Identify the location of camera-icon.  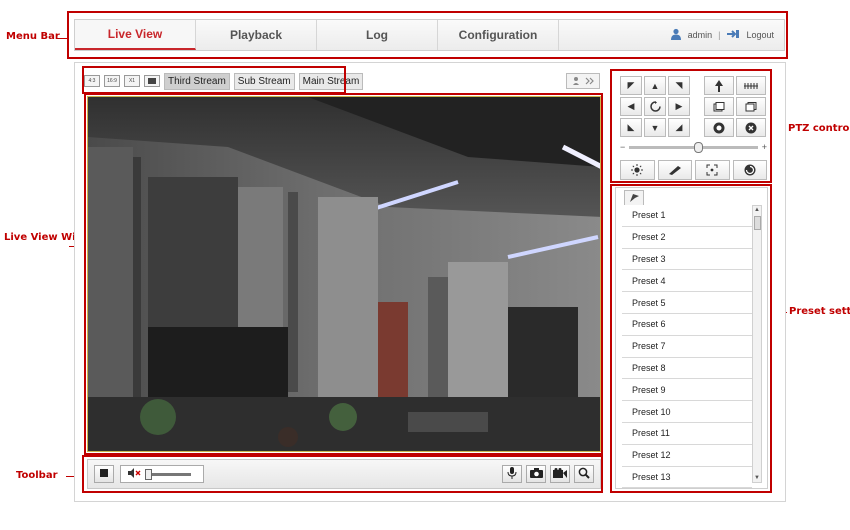
(536, 474).